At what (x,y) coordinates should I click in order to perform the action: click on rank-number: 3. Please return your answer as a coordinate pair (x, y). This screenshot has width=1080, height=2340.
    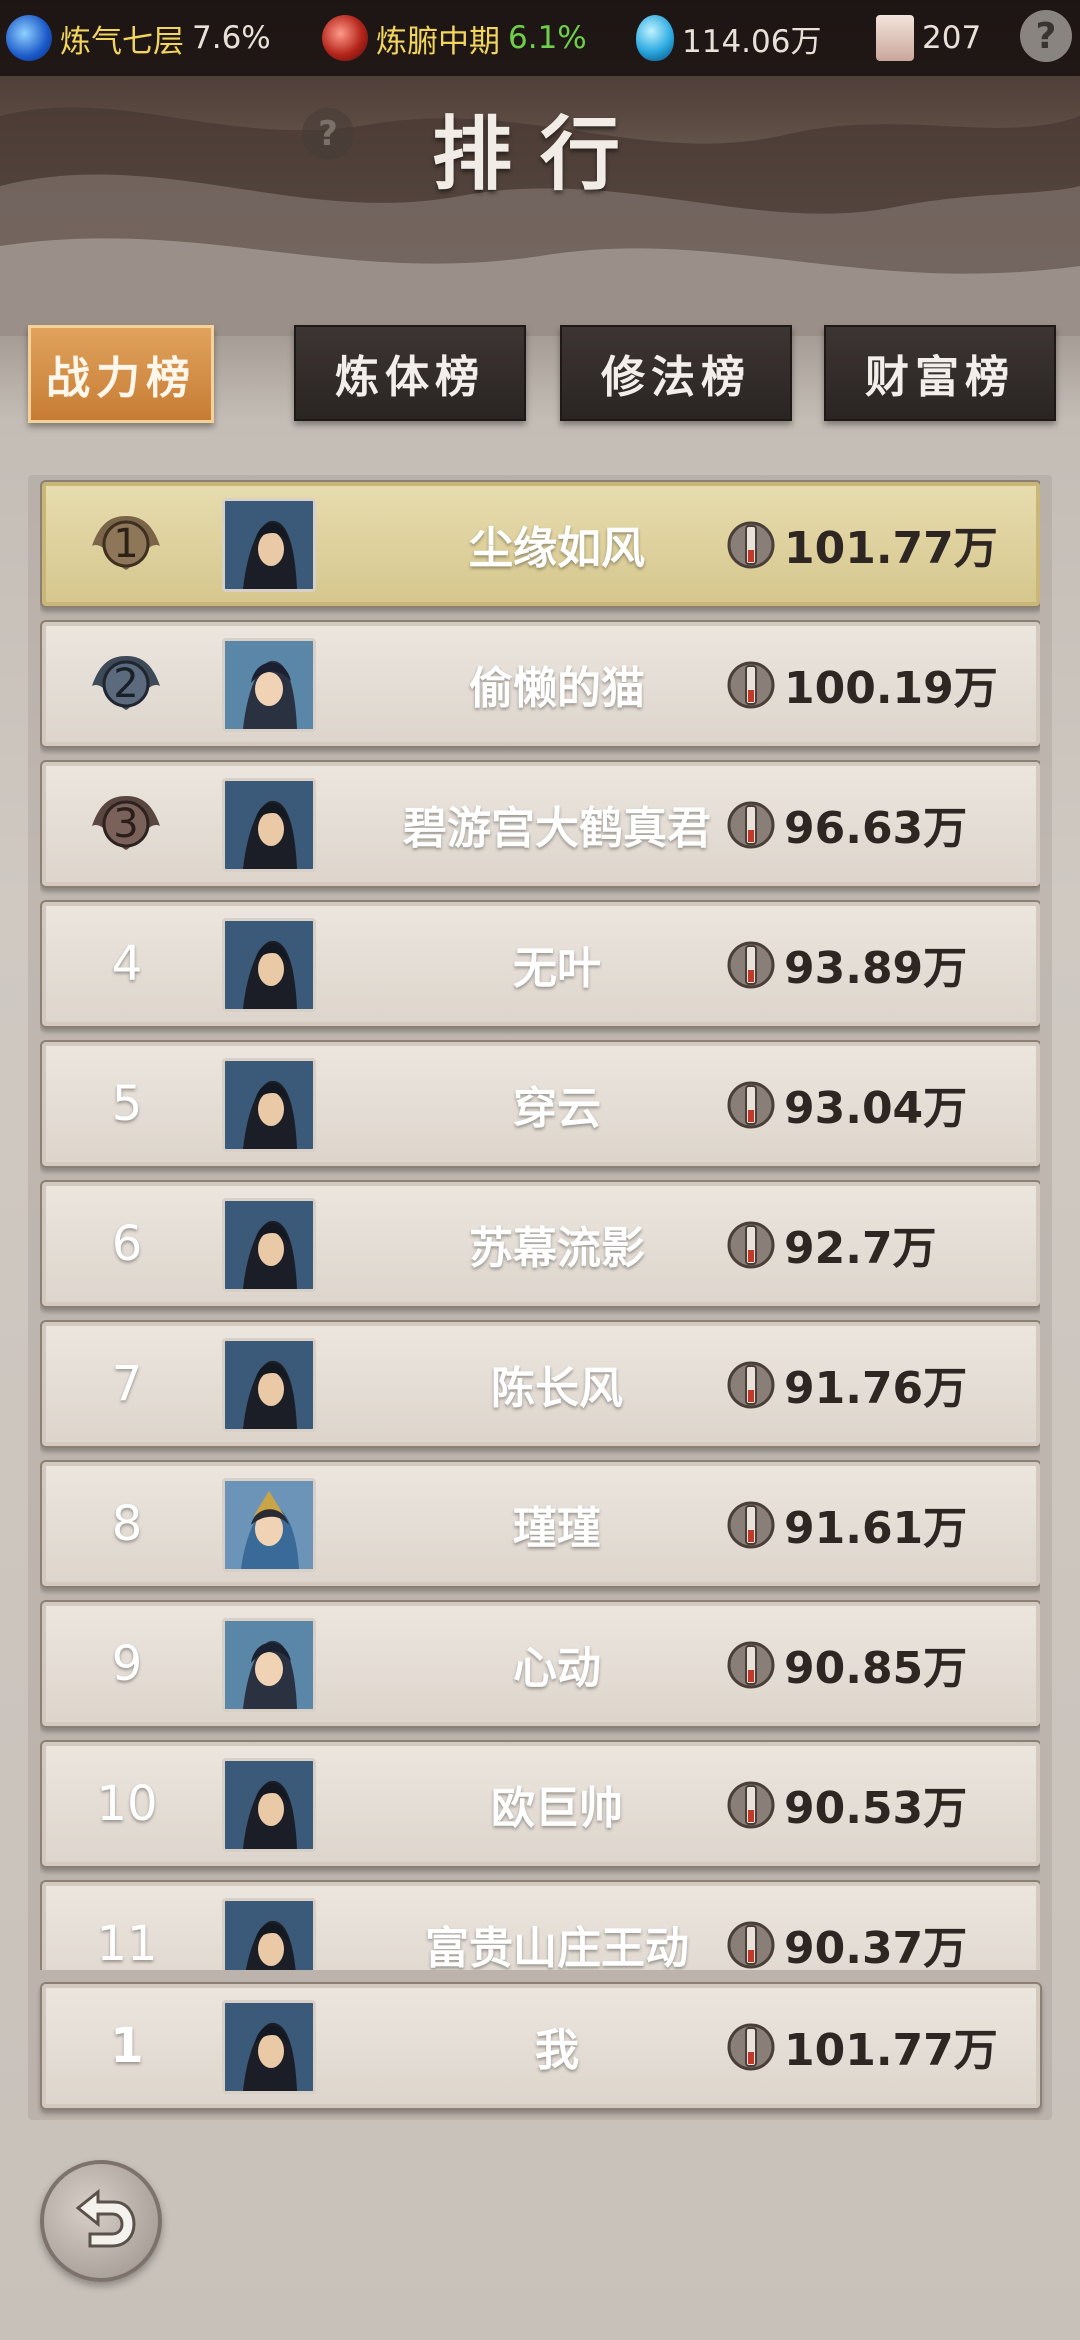
    Looking at the image, I should click on (126, 824).